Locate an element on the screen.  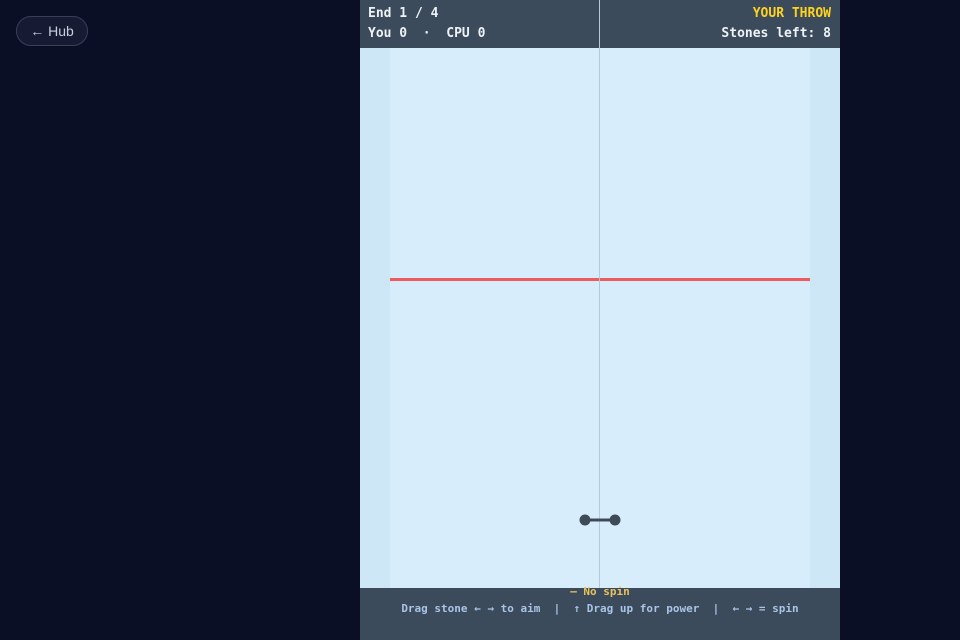
center-line is located at coordinates (599, 296).